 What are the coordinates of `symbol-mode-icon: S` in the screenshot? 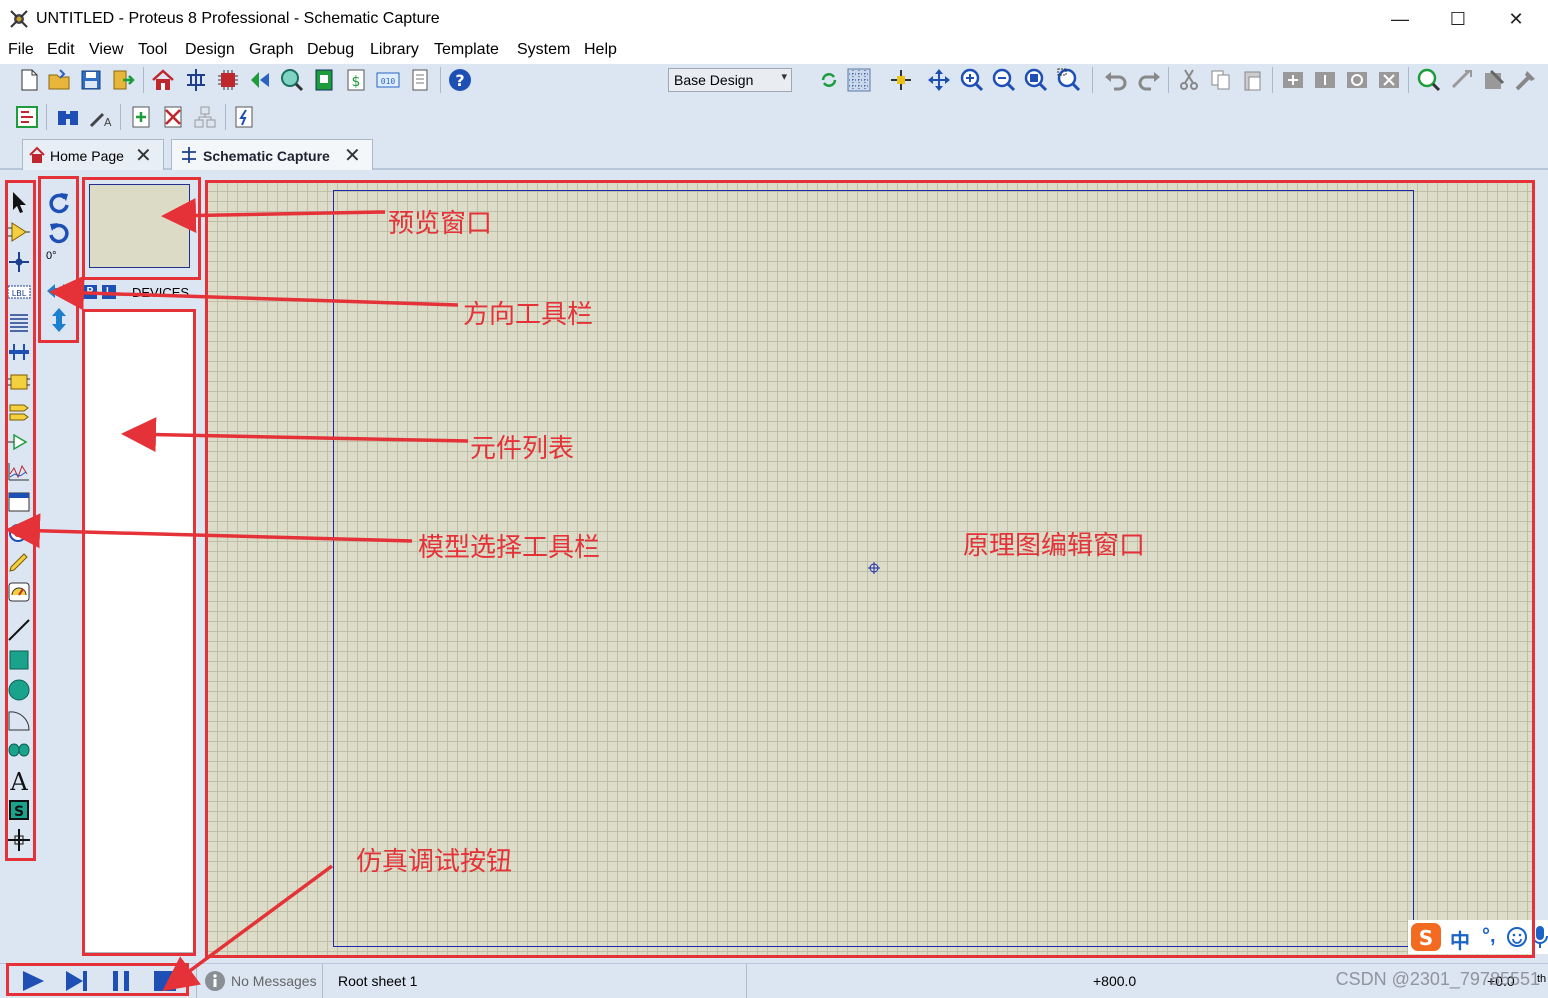 It's located at (19, 810).